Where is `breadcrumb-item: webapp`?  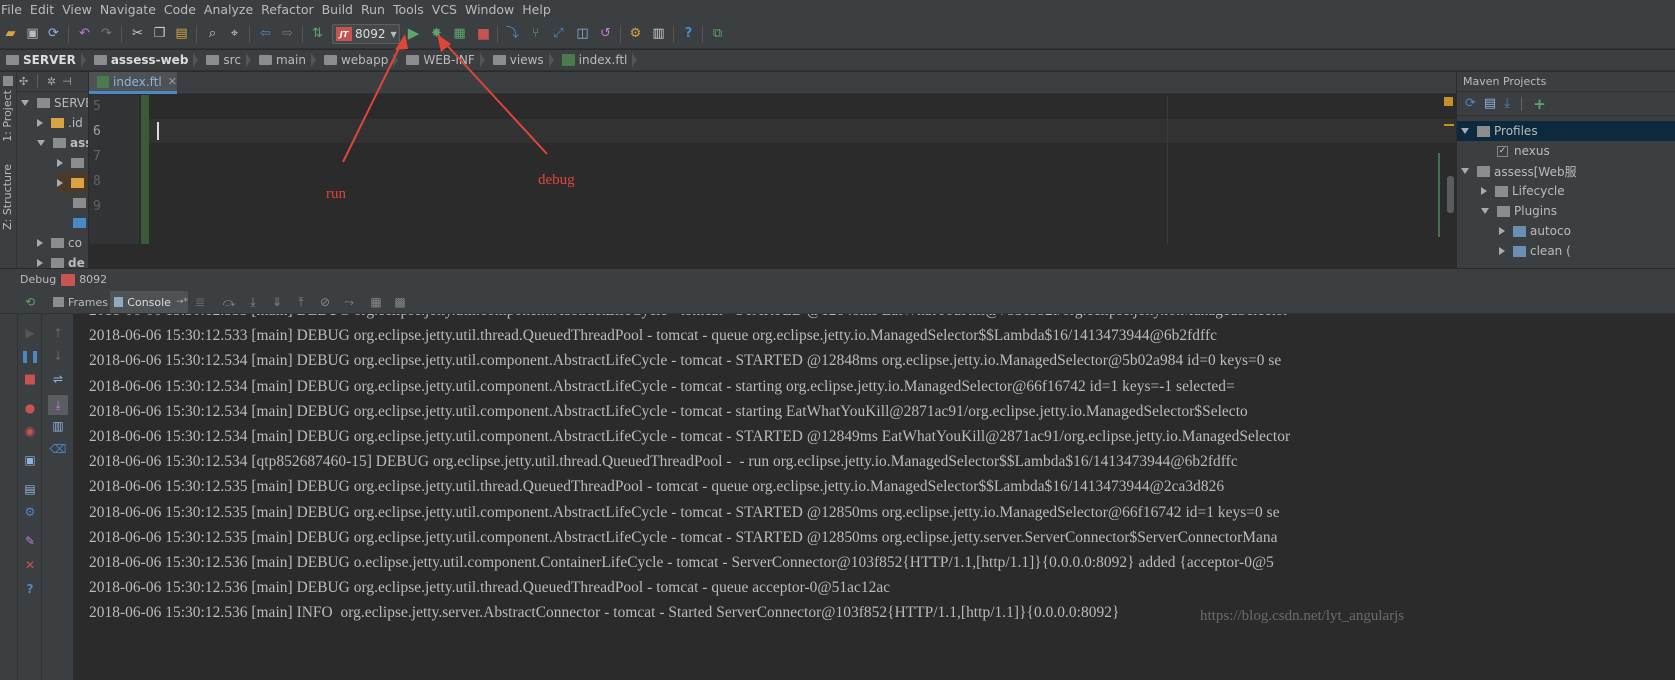 breadcrumb-item: webapp is located at coordinates (359, 60).